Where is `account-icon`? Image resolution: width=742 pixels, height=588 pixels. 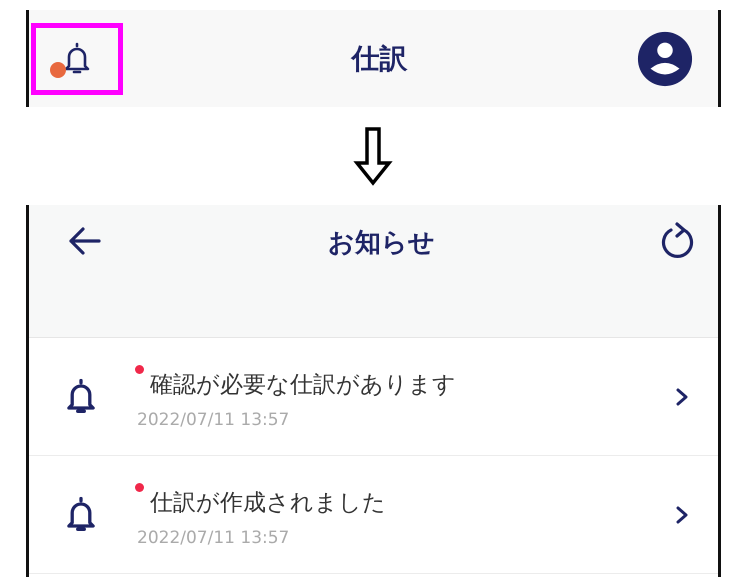 account-icon is located at coordinates (665, 59).